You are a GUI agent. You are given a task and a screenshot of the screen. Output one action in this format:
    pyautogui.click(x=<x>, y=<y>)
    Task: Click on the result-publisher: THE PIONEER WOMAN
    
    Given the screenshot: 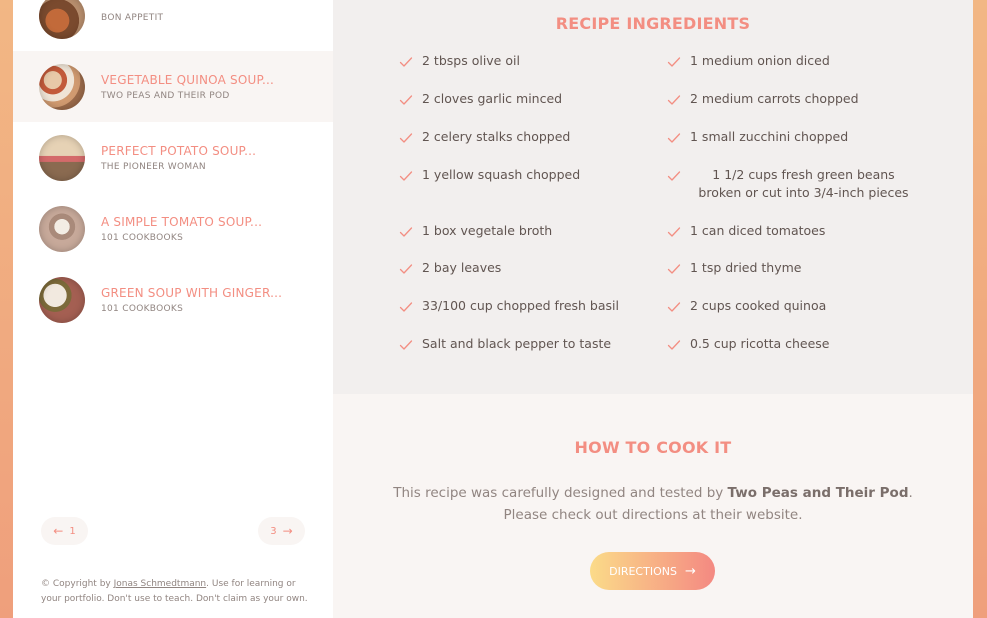 What is the action you would take?
    pyautogui.click(x=153, y=166)
    